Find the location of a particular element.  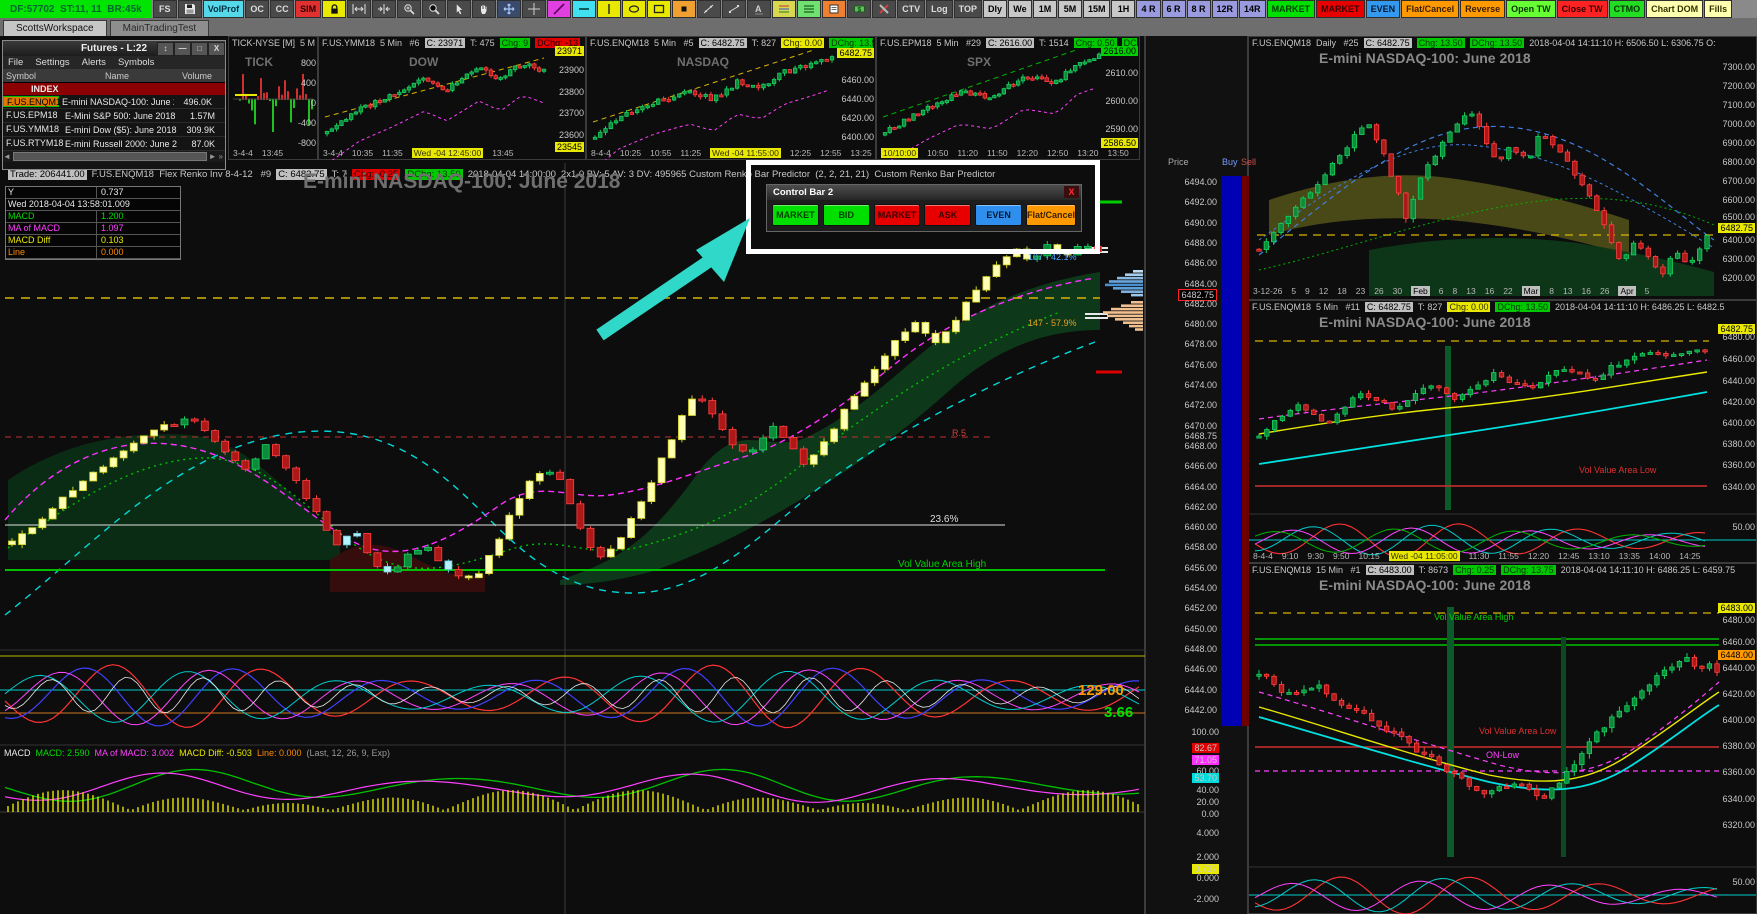

volume-column-header: Volume is located at coordinates (192, 76).